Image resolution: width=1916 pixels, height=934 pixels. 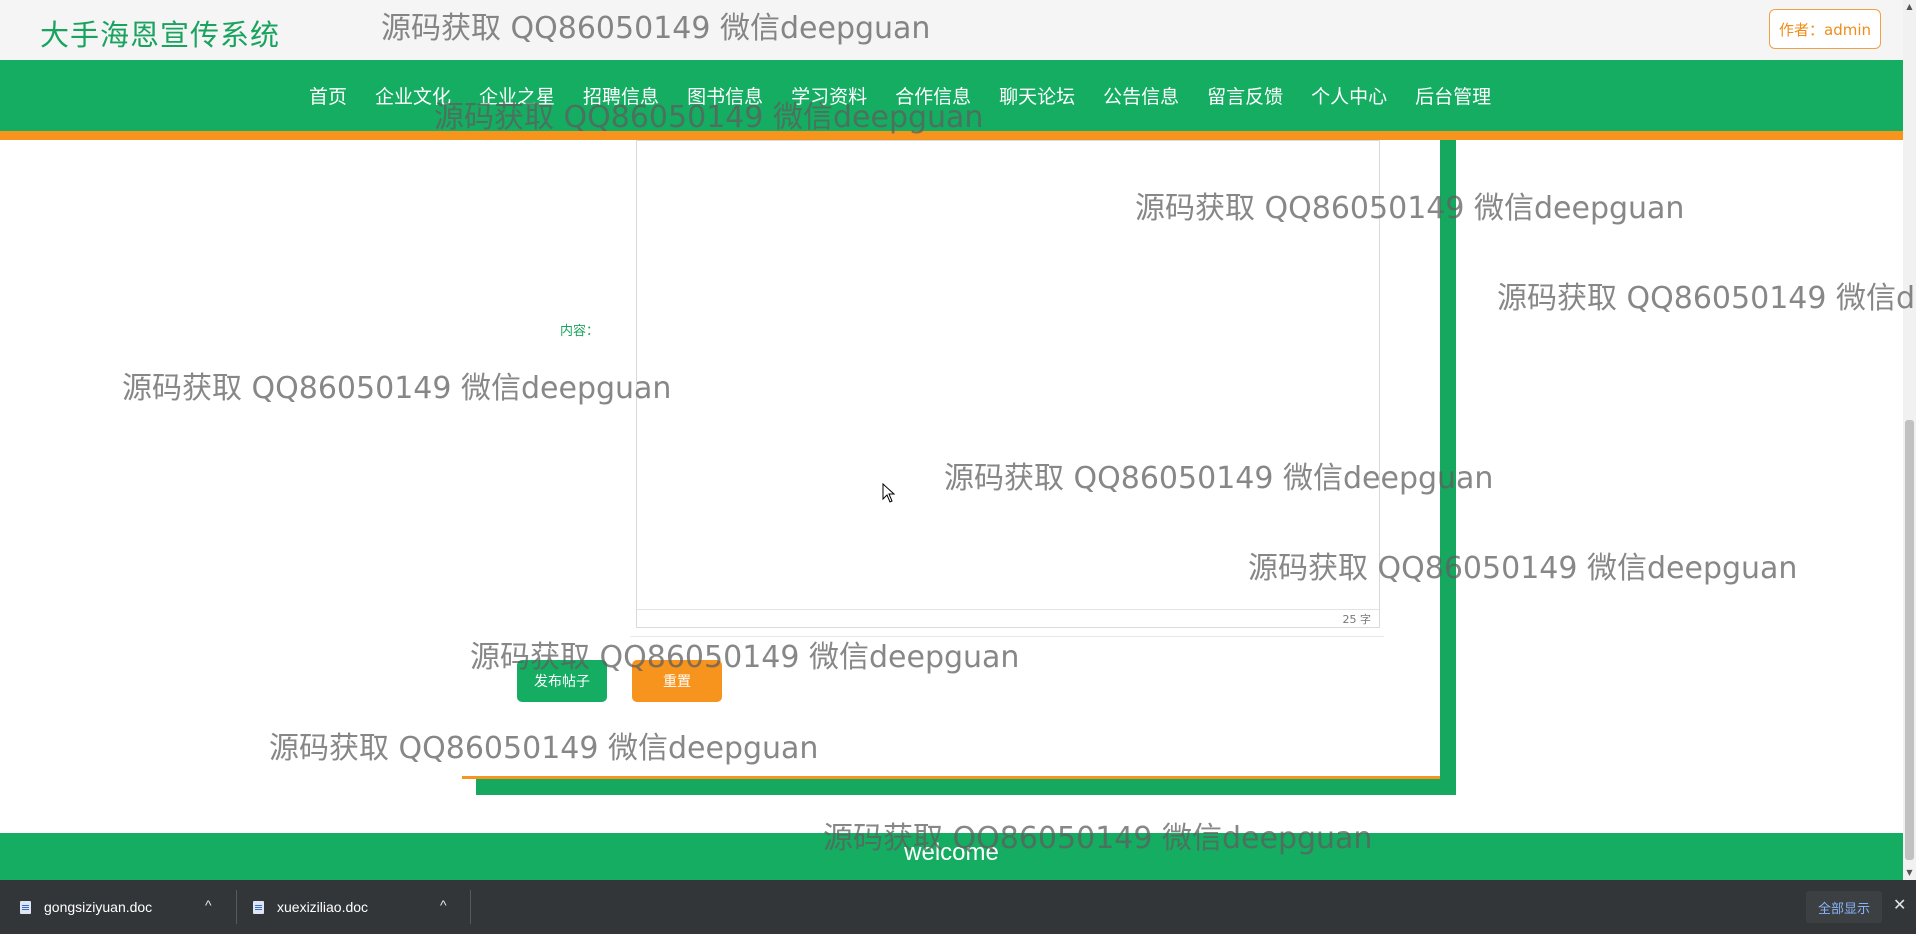 What do you see at coordinates (725, 95) in the screenshot?
I see `nav-item-books: 图书信息` at bounding box center [725, 95].